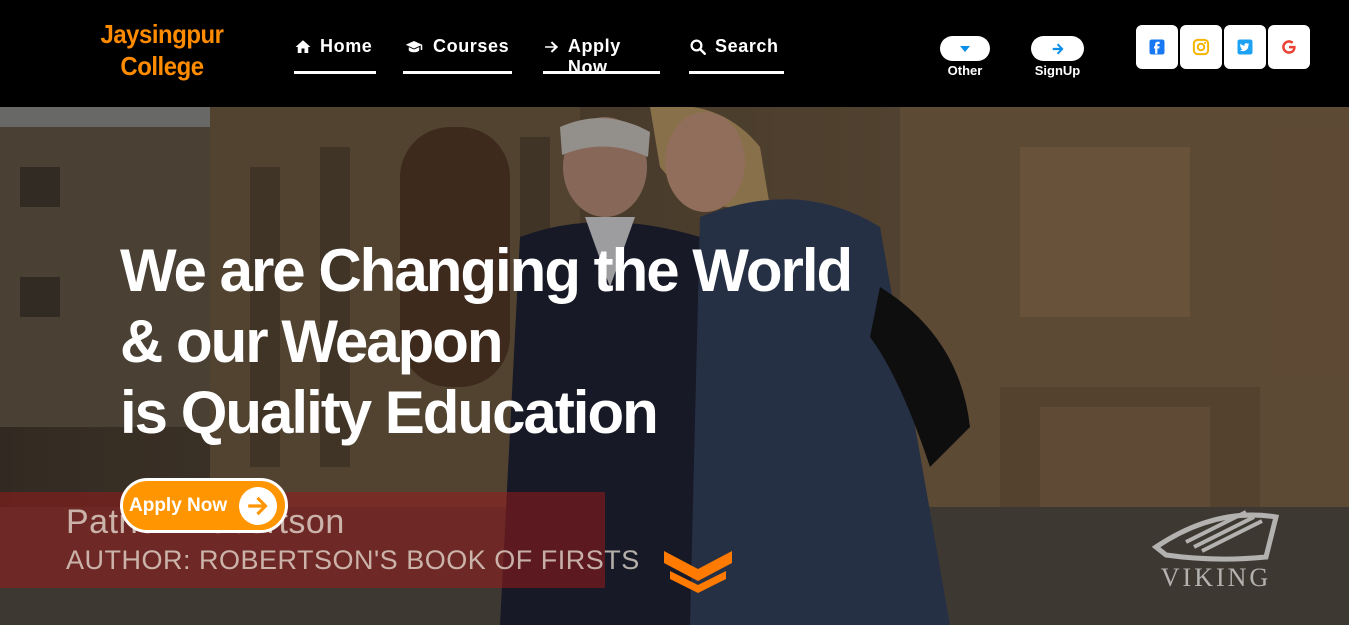 This screenshot has height=625, width=1349. Describe the element at coordinates (486, 270) in the screenshot. I see `hero-headline-line-1: We are Changing the World` at that location.